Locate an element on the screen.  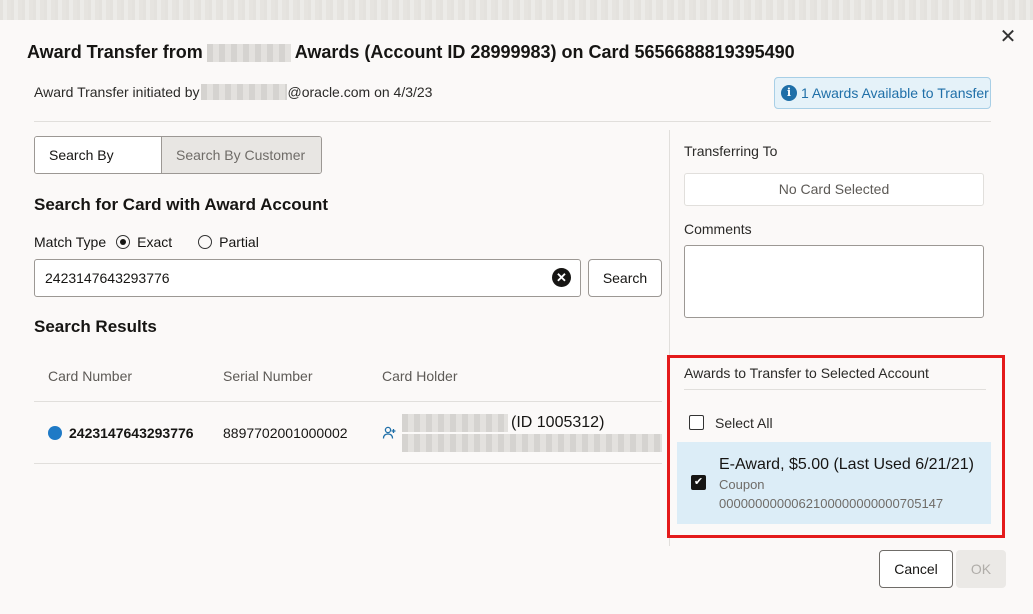
radio-exact: Exact is located at coordinates (144, 242).